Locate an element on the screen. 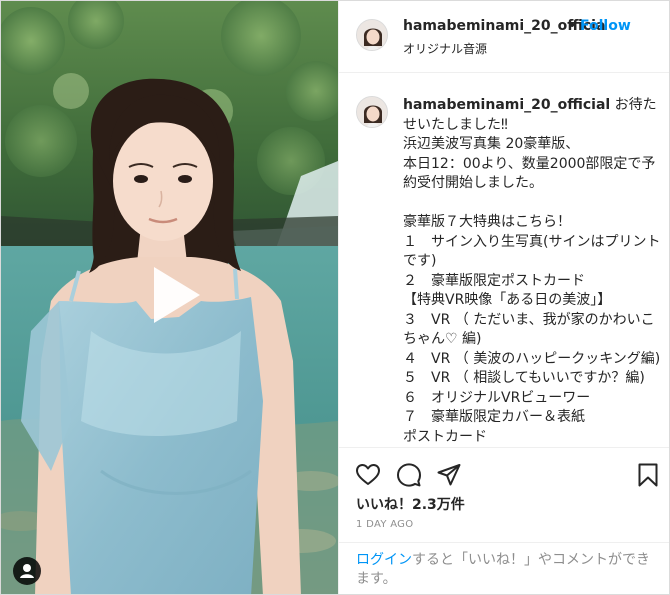 The width and height of the screenshot is (670, 595). caption-username: hamabeminami_20_official is located at coordinates (506, 105).